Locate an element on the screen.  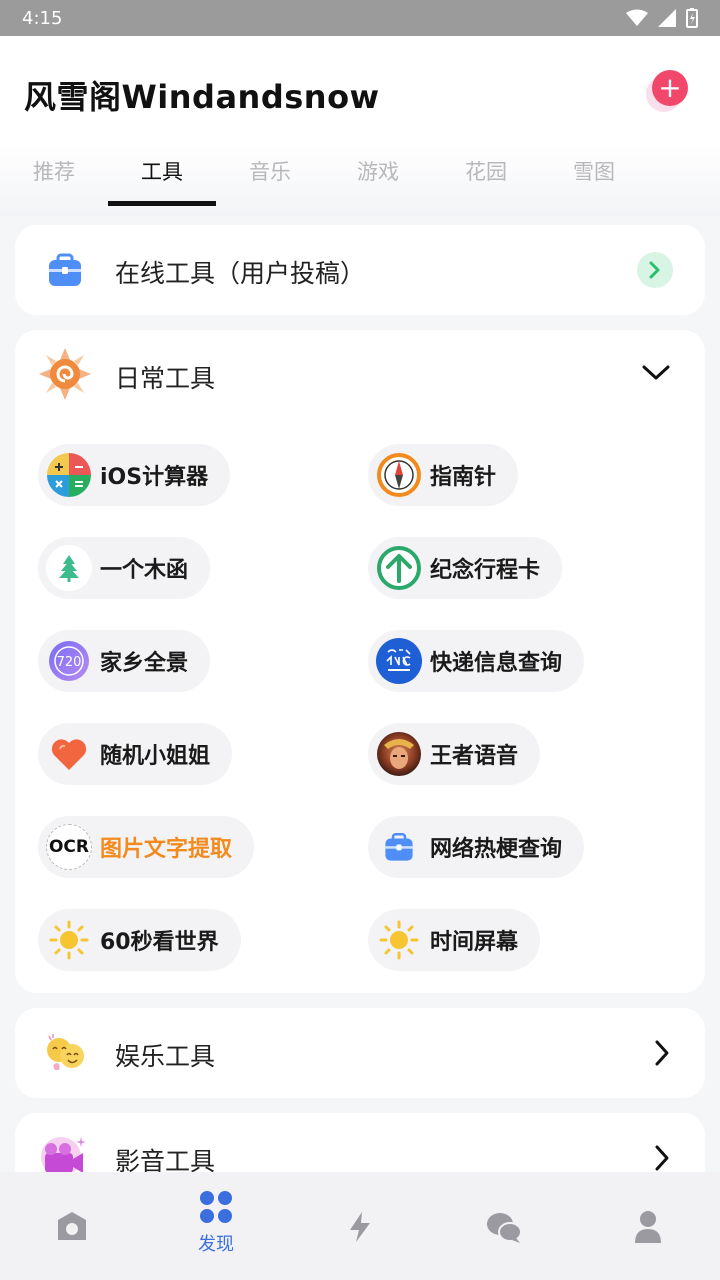
tool-ocr: OCR 图片文字提取 is located at coordinates (146, 847).